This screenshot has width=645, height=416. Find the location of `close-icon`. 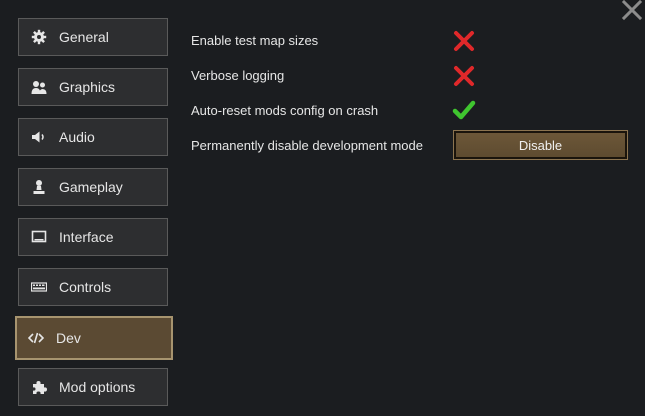

close-icon is located at coordinates (632, 10).